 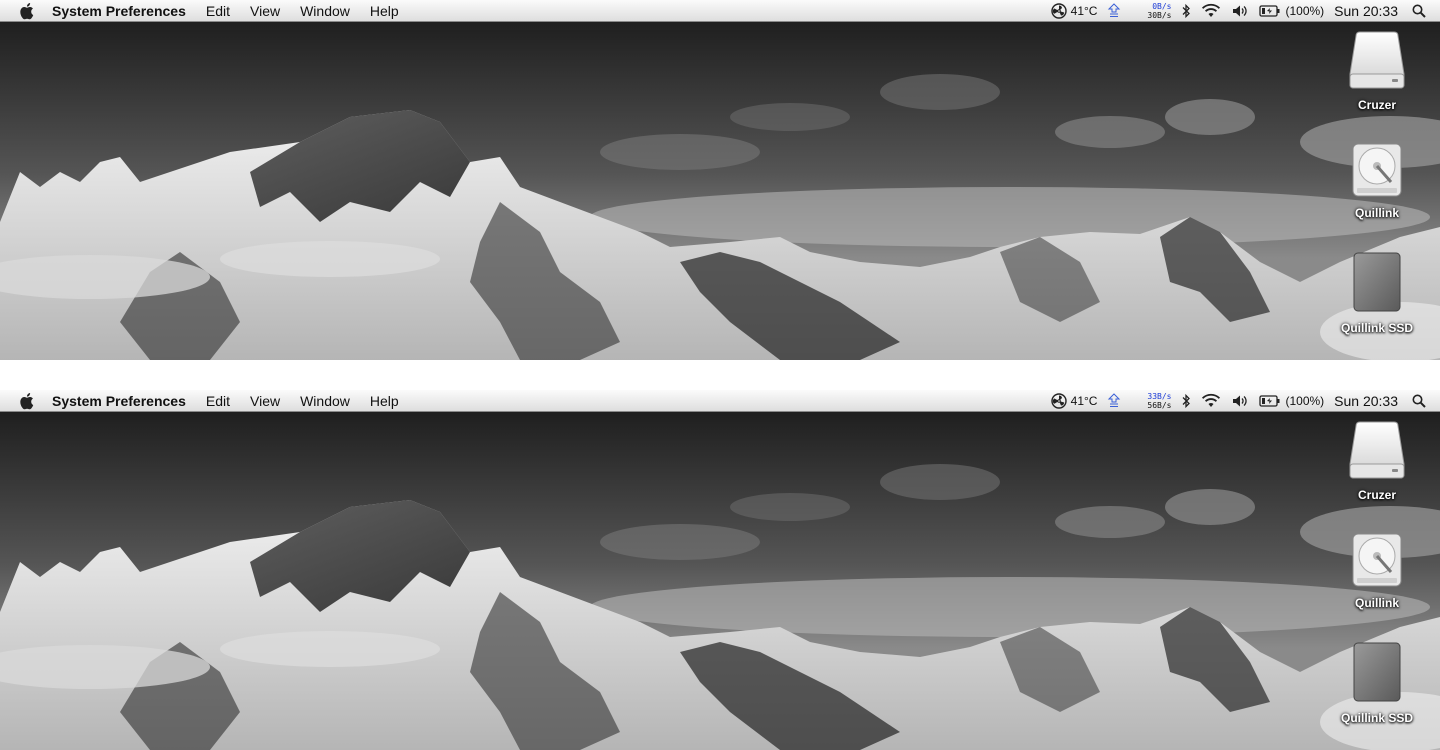 What do you see at coordinates (1139, 11) in the screenshot?
I see `network-monitor: 0B/s 30B/s` at bounding box center [1139, 11].